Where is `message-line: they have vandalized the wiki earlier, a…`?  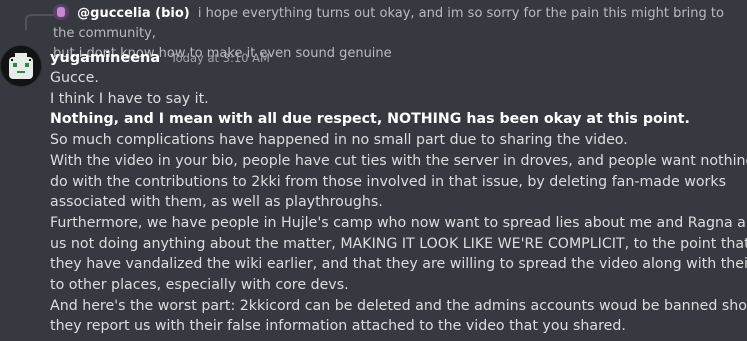
message-line: they have vandalized the wiki earlier, a… is located at coordinates (398, 264).